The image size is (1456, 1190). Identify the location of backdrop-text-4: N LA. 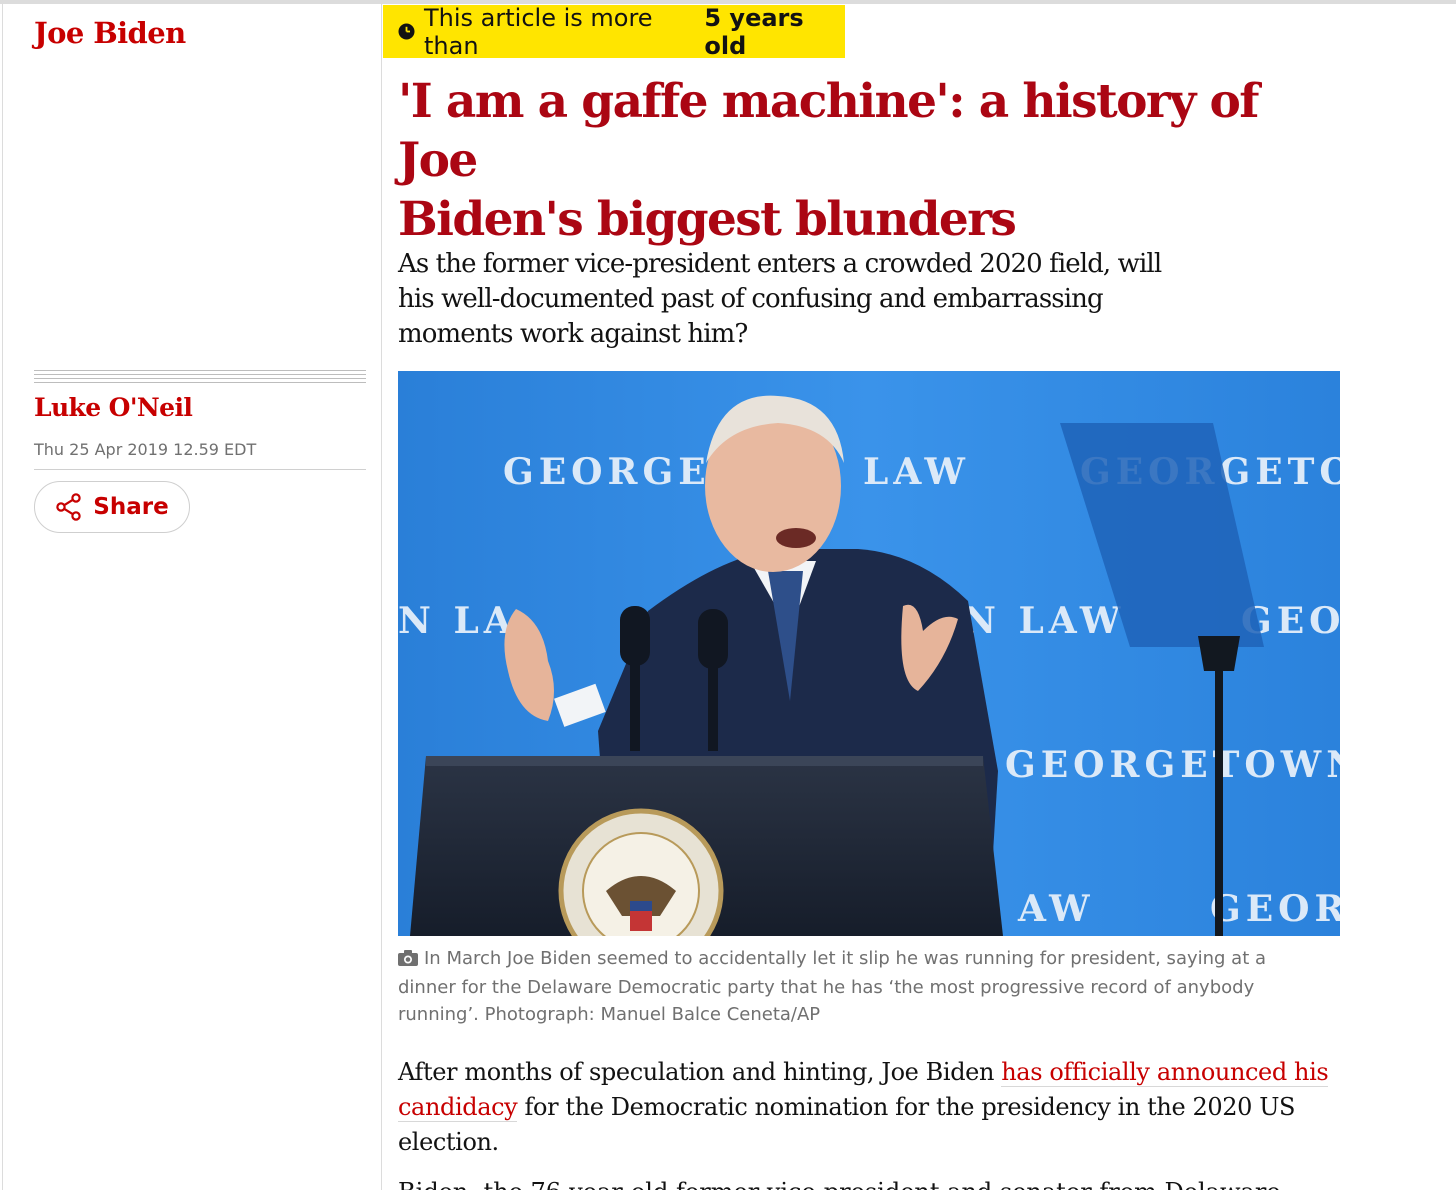
(457, 621).